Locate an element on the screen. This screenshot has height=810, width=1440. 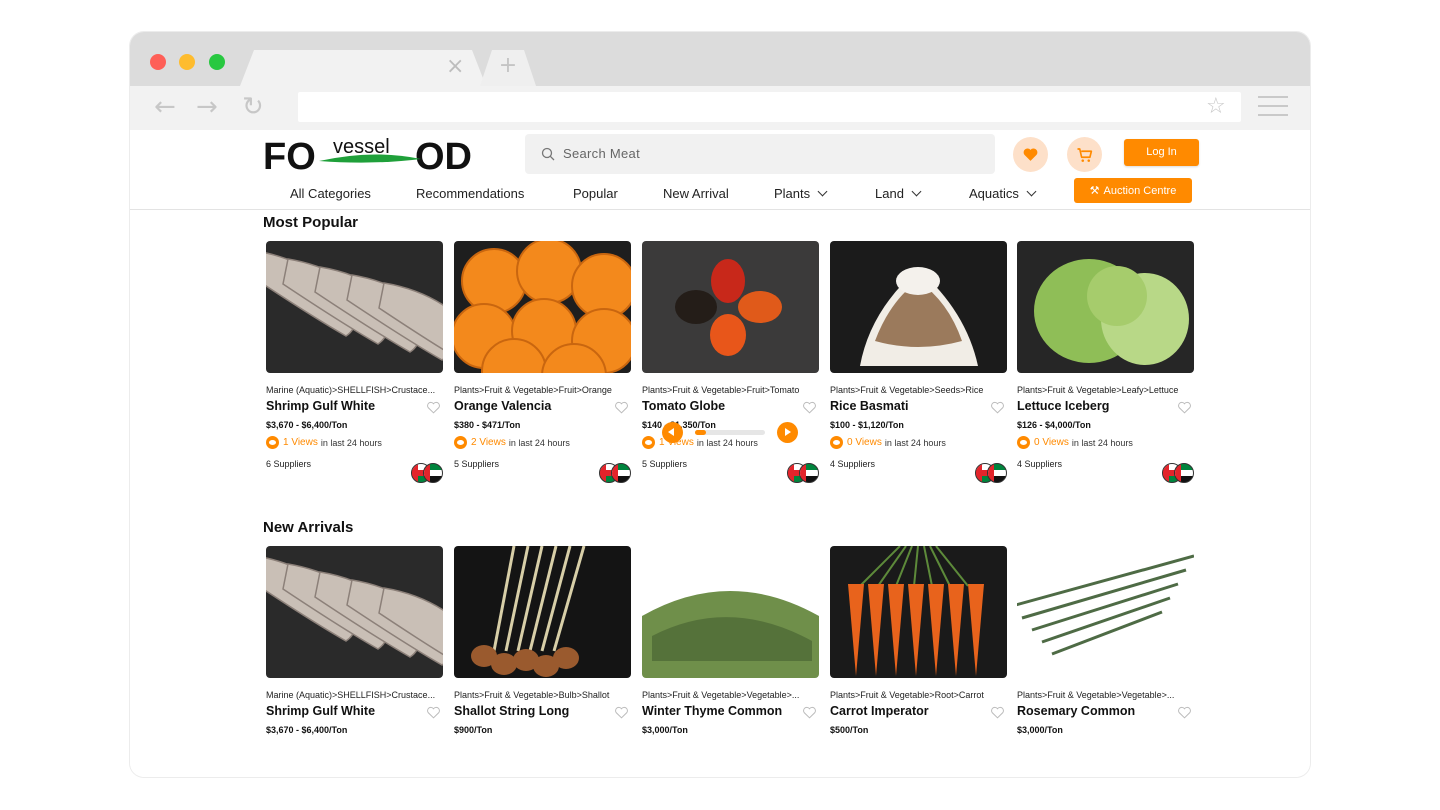
views-count: 2 Views is located at coordinates (488, 442).